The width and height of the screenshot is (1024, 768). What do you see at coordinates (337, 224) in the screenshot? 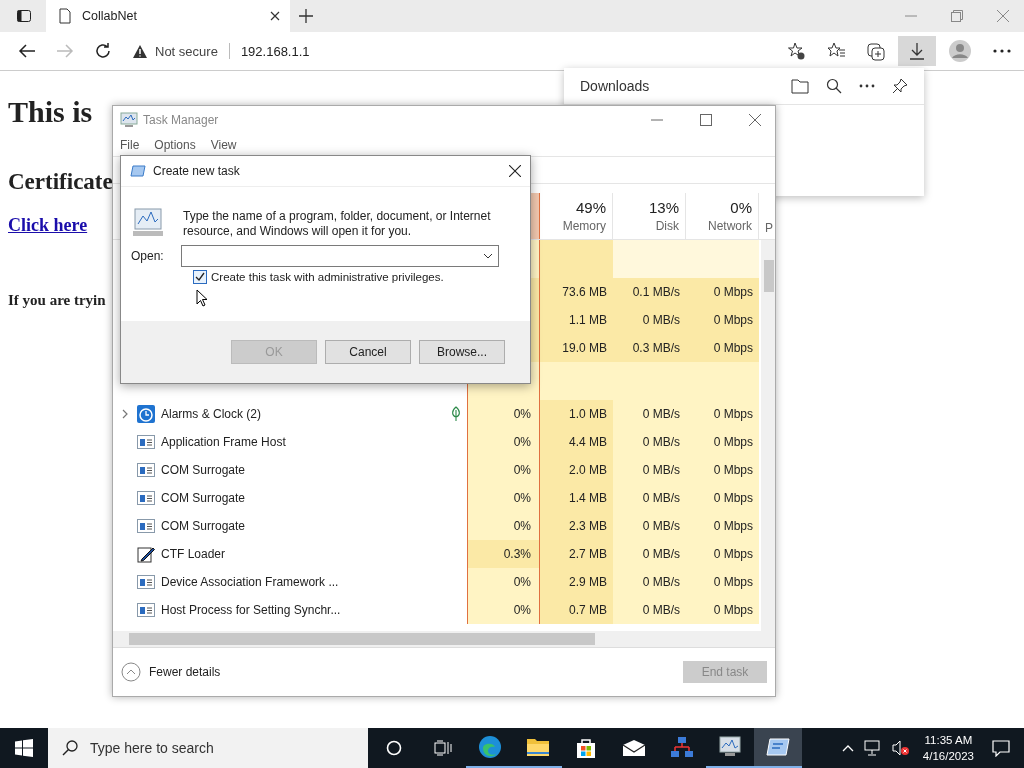
I see `dialog-description: Type the name of a program, folder, document, or Internet resource, and Windows will open it for you.` at bounding box center [337, 224].